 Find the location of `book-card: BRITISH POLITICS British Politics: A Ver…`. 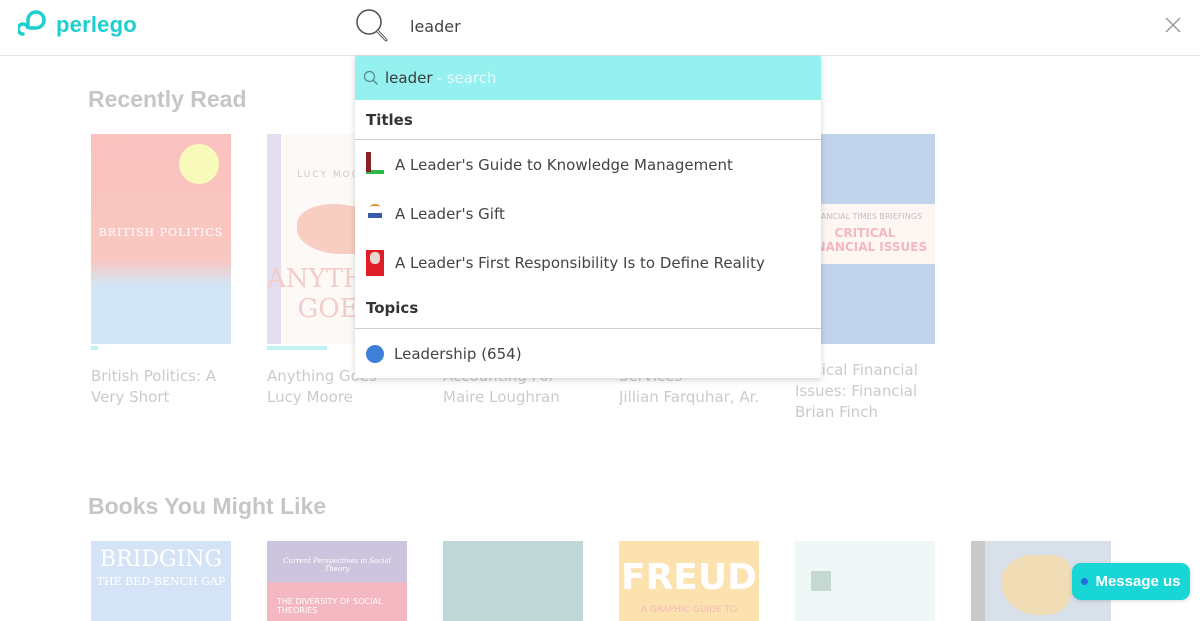

book-card: BRITISH POLITICS British Politics: A Ver… is located at coordinates (161, 271).